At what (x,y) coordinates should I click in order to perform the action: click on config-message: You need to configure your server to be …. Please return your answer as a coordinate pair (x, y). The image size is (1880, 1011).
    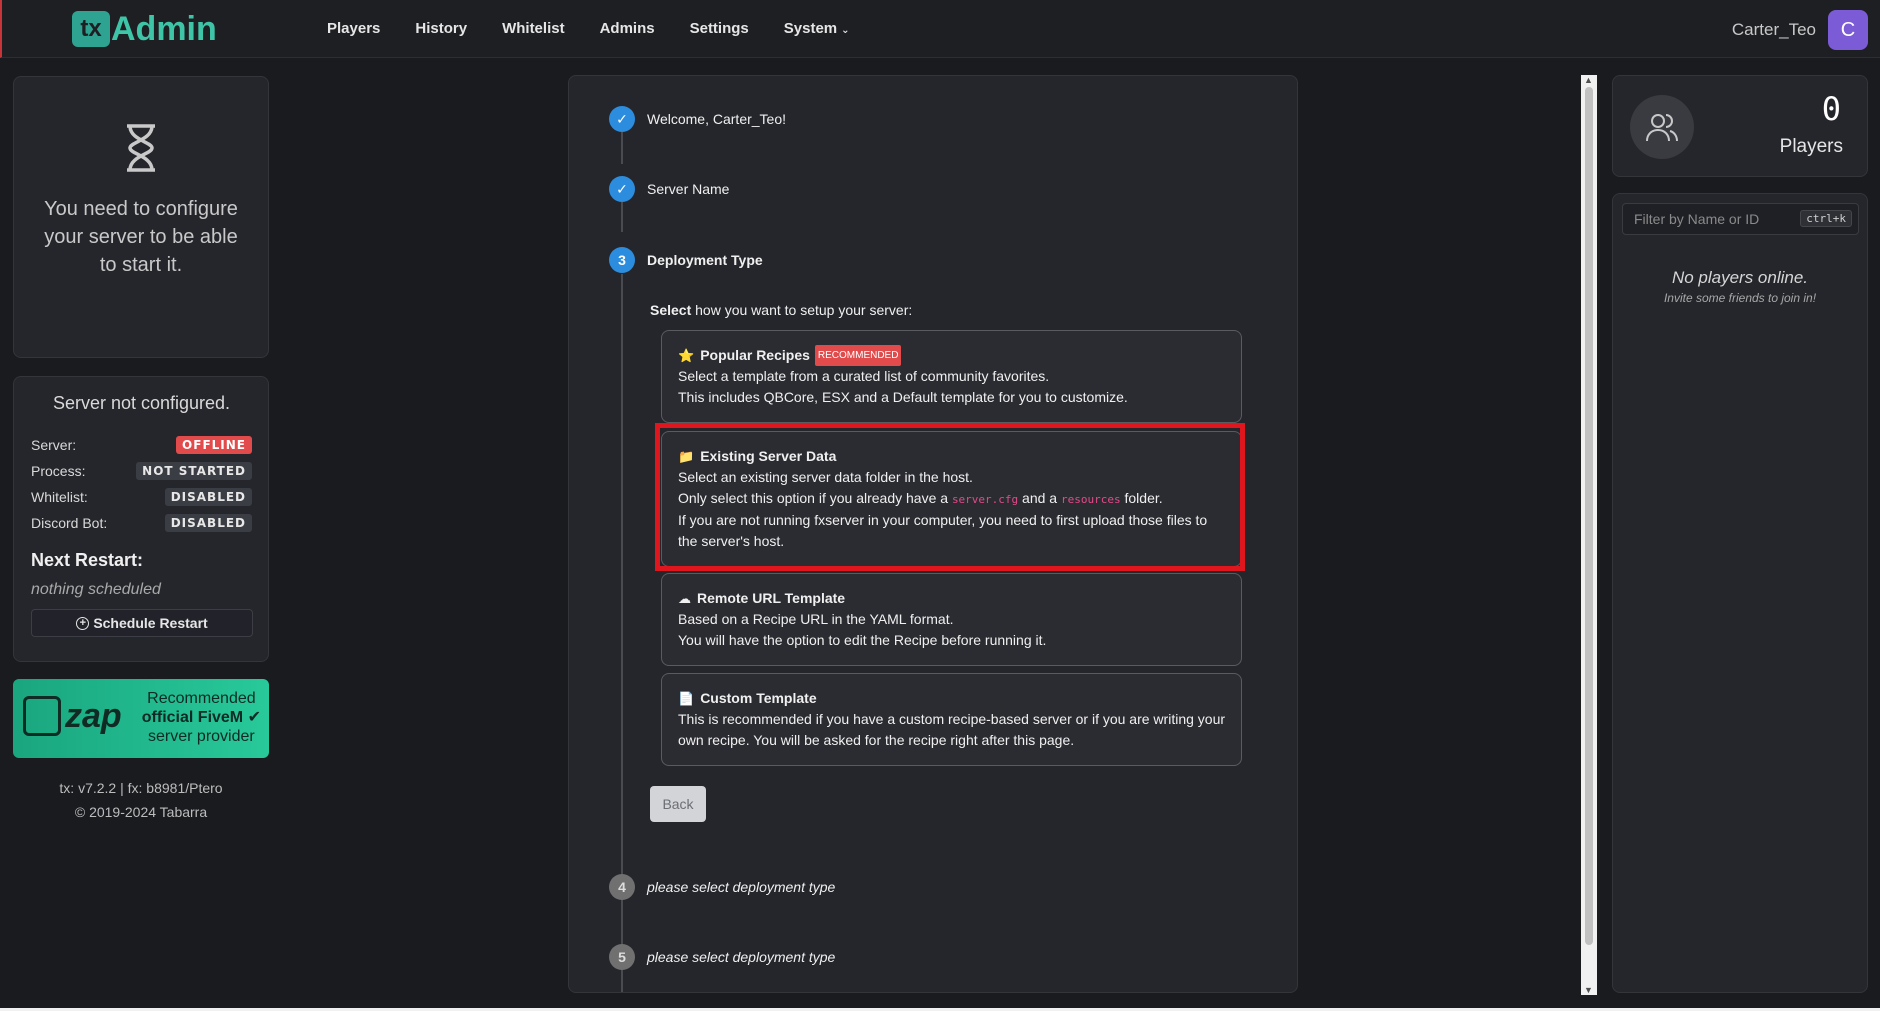
    Looking at the image, I should click on (141, 237).